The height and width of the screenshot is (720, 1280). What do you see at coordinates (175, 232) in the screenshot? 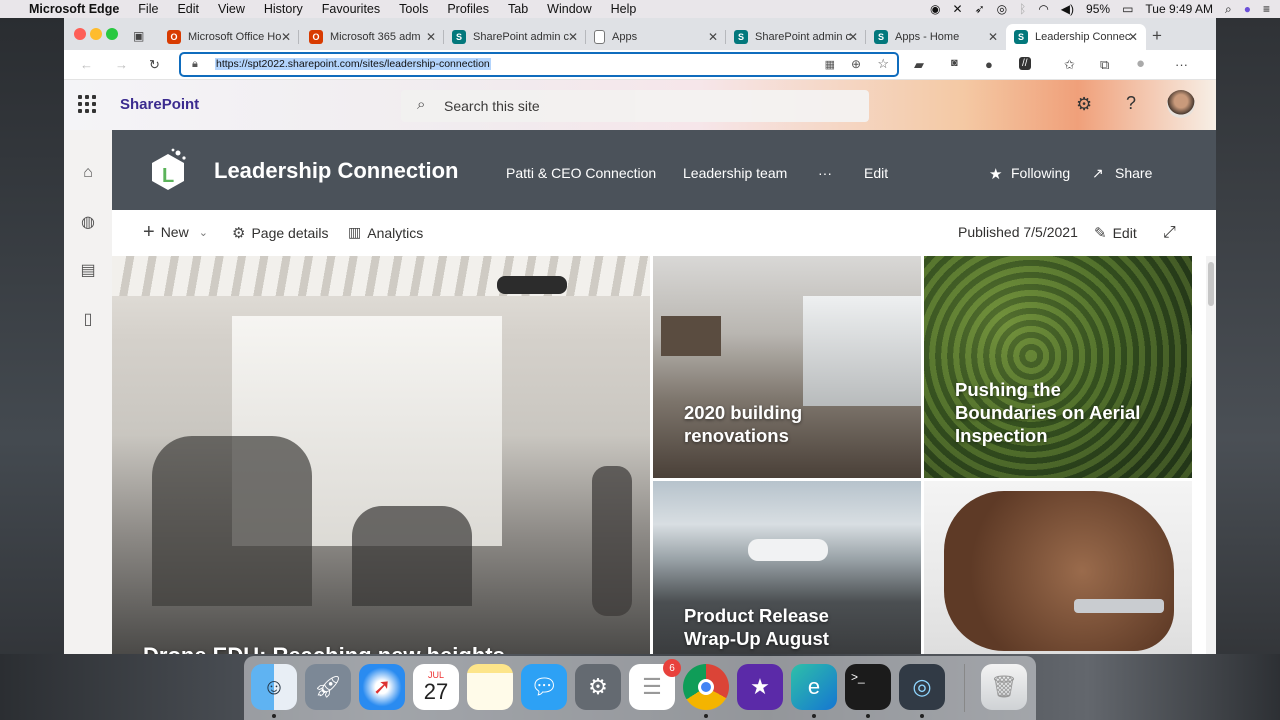
I see `new-button: + New ⌄` at bounding box center [175, 232].